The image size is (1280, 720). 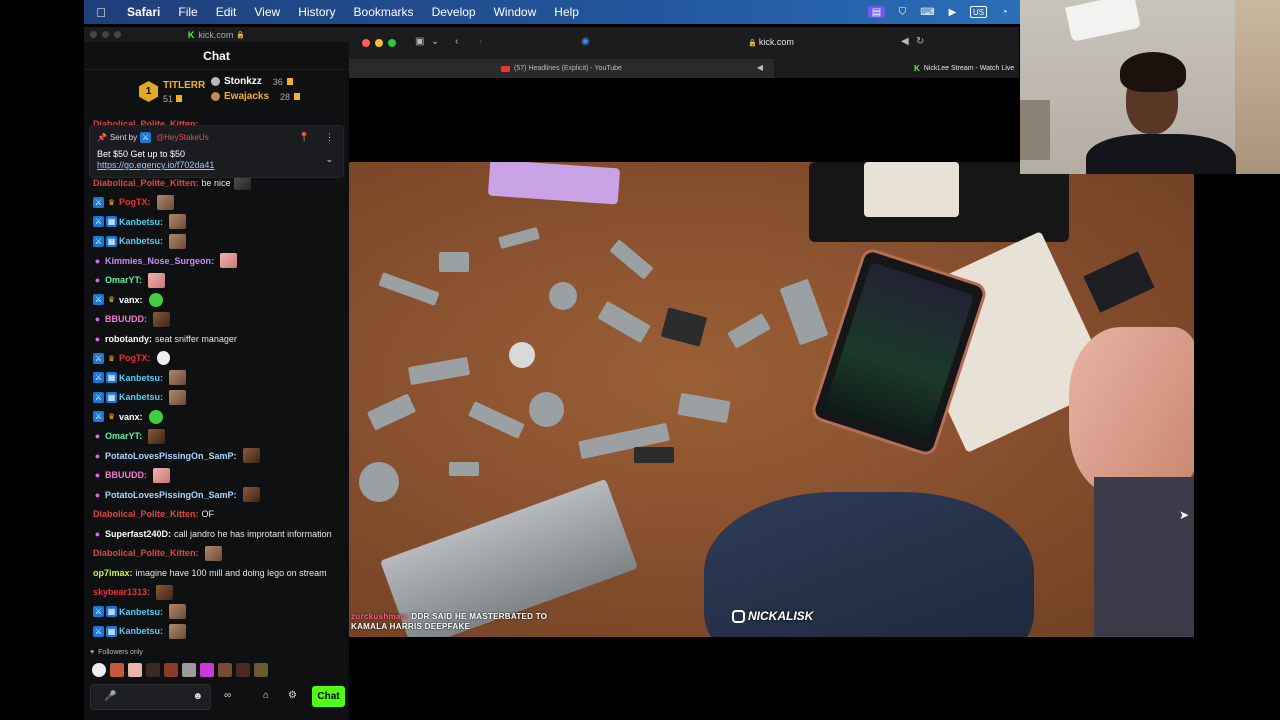 What do you see at coordinates (216, 437) in the screenshot?
I see `chat-message: ● OmarYT:` at bounding box center [216, 437].